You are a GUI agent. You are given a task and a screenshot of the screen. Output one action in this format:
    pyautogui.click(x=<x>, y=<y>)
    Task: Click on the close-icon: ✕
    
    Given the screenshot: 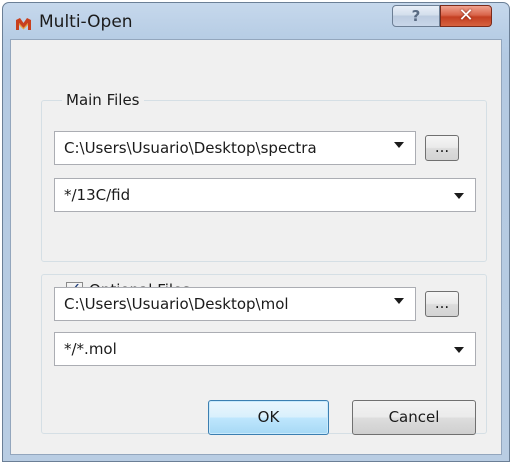 What is the action you would take?
    pyautogui.click(x=466, y=15)
    